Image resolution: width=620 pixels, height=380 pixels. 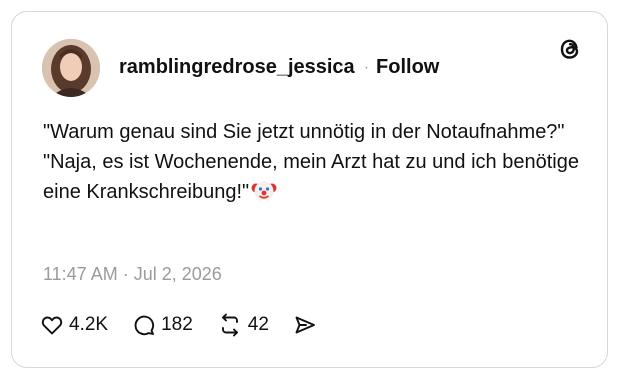 What do you see at coordinates (144, 325) in the screenshot?
I see `speech-bubble-icon` at bounding box center [144, 325].